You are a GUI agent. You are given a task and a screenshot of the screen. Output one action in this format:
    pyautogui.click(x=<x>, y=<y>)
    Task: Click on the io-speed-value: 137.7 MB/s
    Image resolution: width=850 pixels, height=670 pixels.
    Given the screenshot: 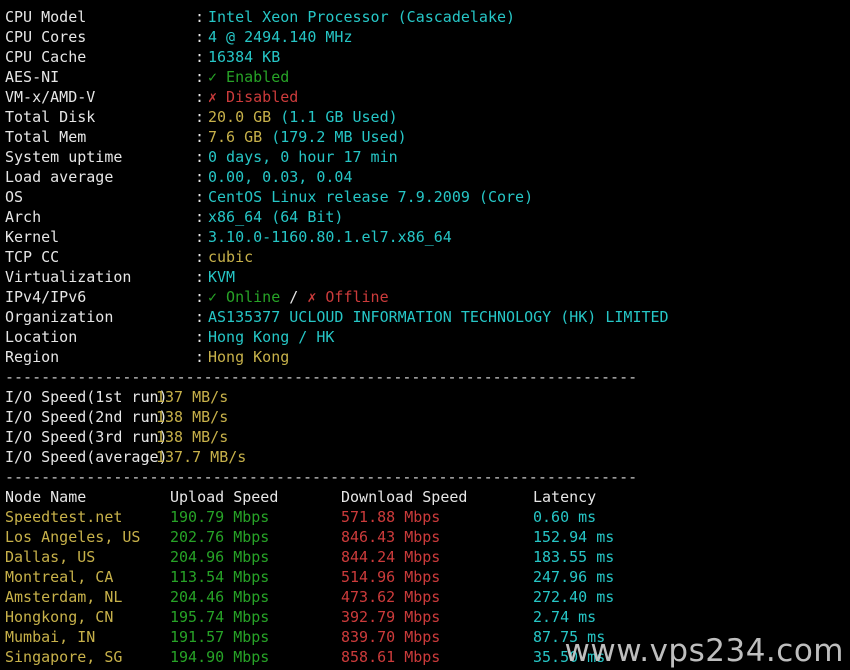 What is the action you would take?
    pyautogui.click(x=201, y=457)
    